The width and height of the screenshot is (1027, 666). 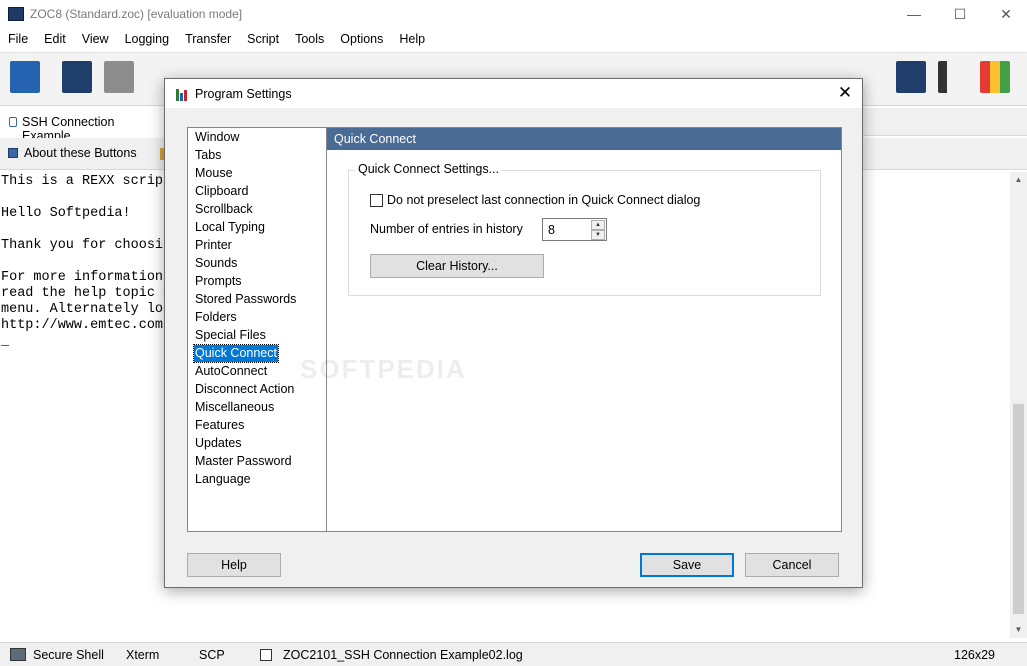 I want to click on logging-checkbox, so click(x=266, y=655).